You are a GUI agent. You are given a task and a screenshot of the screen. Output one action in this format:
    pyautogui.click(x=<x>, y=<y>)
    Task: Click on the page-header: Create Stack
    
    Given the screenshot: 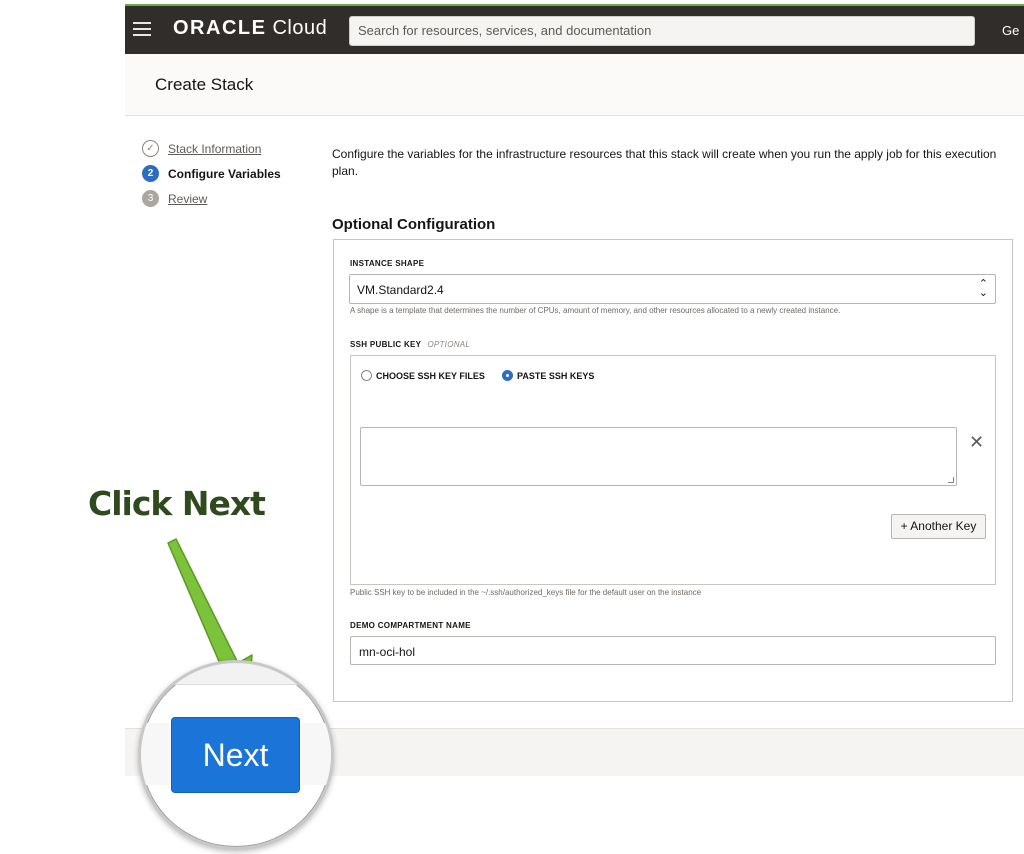 What is the action you would take?
    pyautogui.click(x=574, y=85)
    